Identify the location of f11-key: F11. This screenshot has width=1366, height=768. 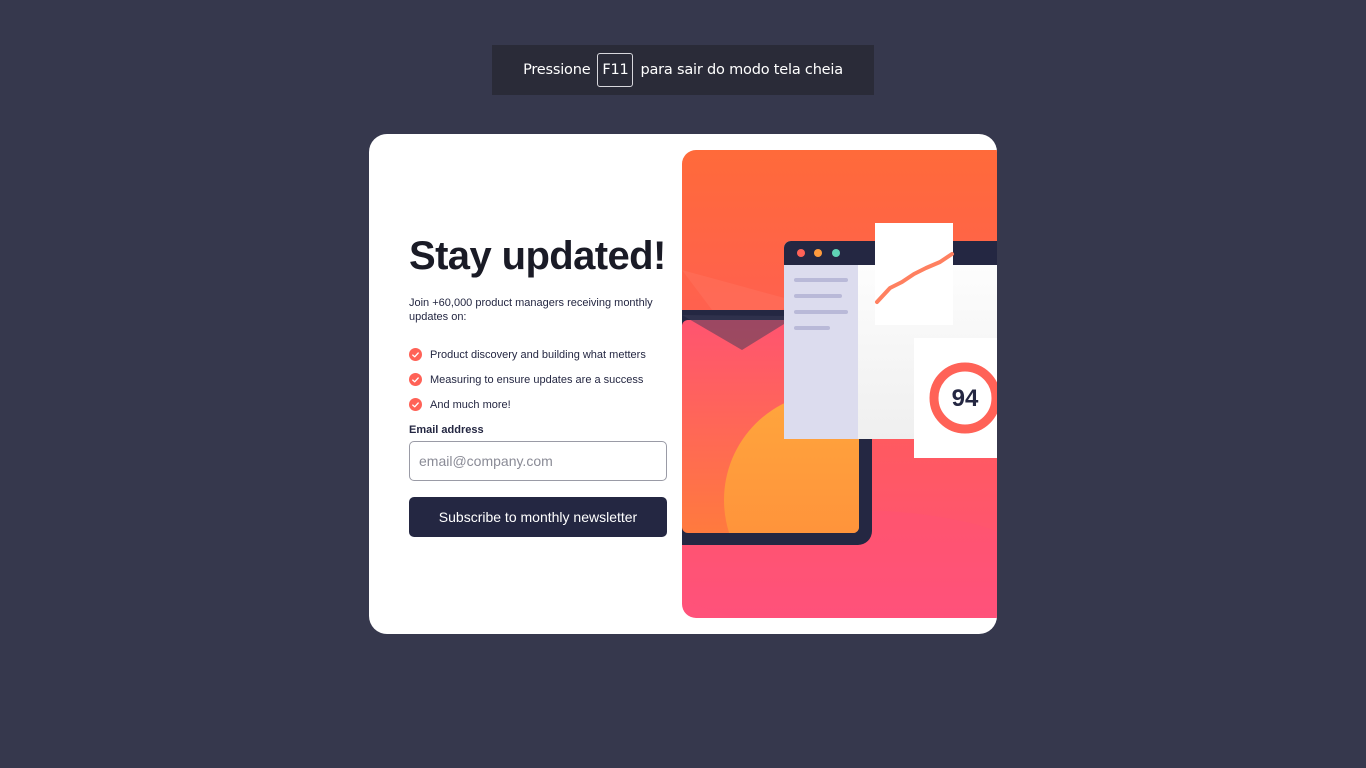
(615, 70).